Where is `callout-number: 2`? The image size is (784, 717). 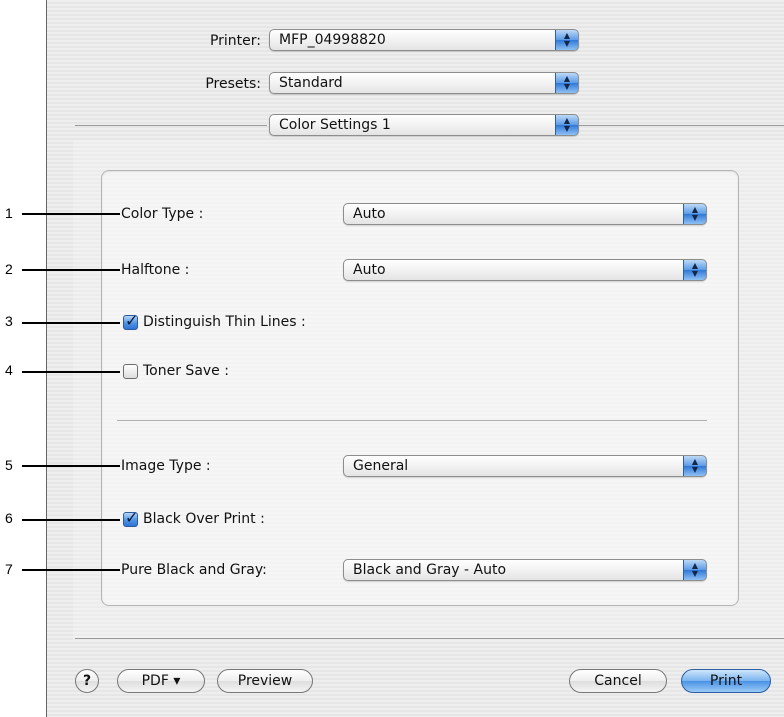 callout-number: 2 is located at coordinates (9, 269).